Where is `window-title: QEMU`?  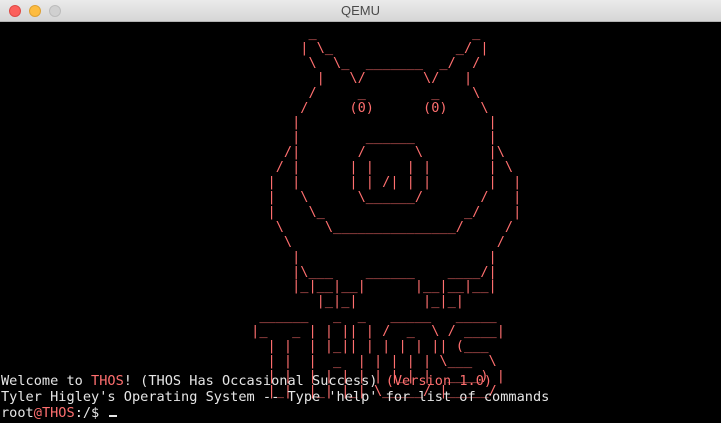
window-title: QEMU is located at coordinates (360, 10).